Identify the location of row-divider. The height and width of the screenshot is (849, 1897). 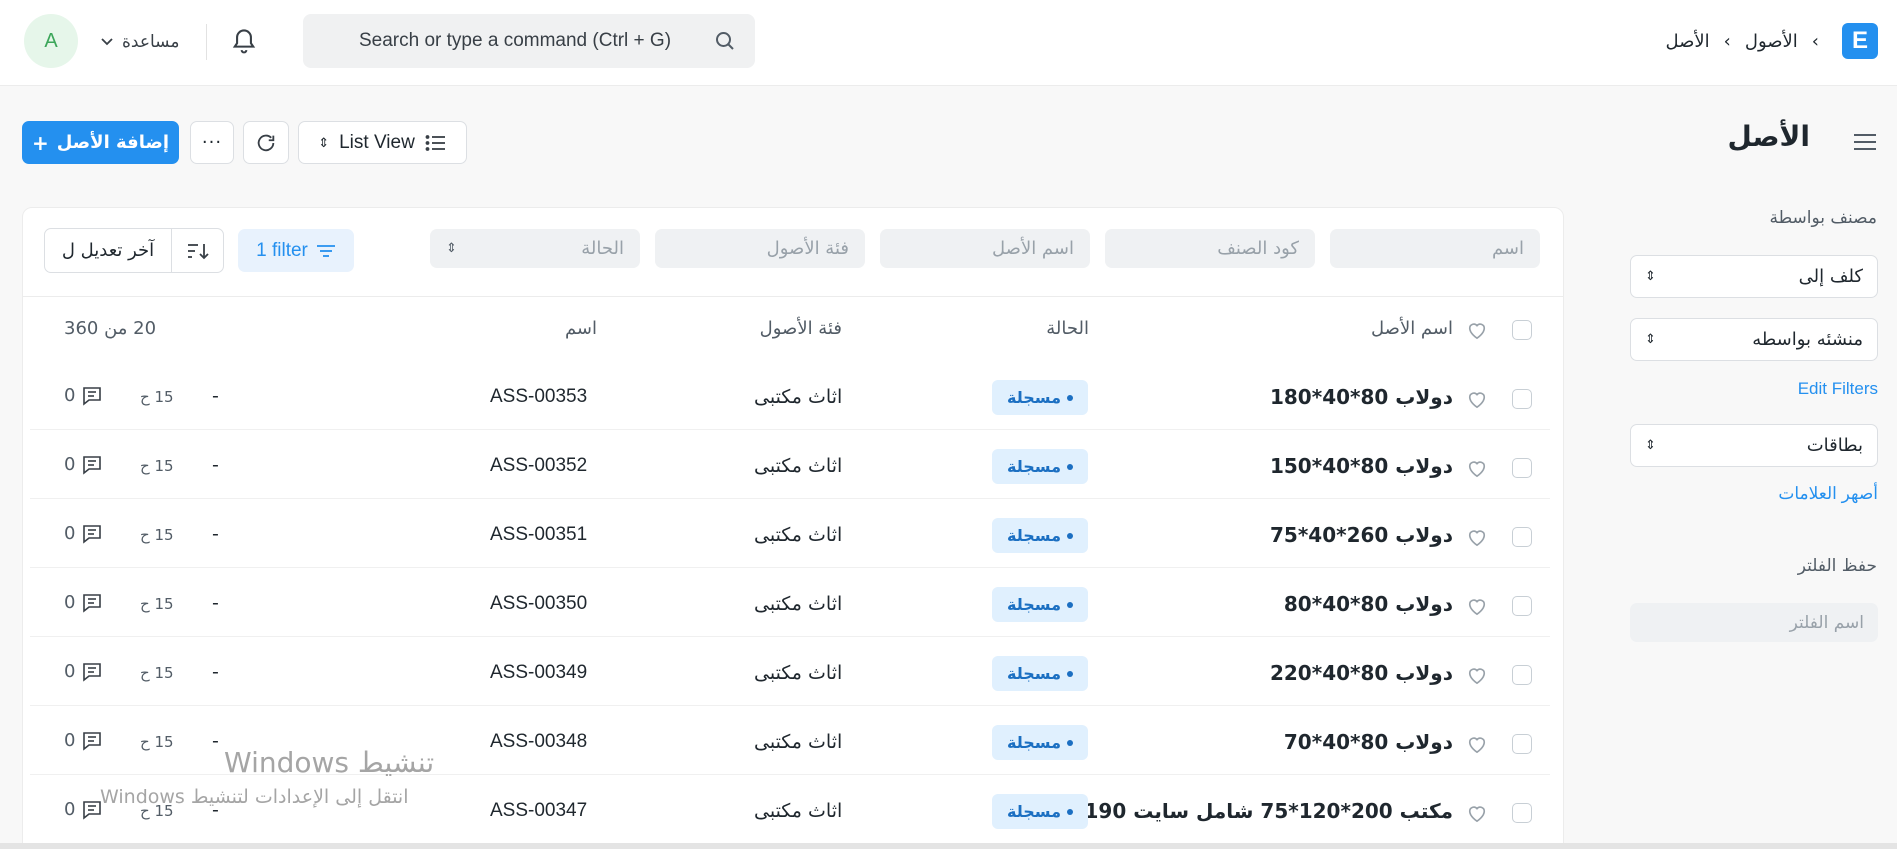
(790, 567).